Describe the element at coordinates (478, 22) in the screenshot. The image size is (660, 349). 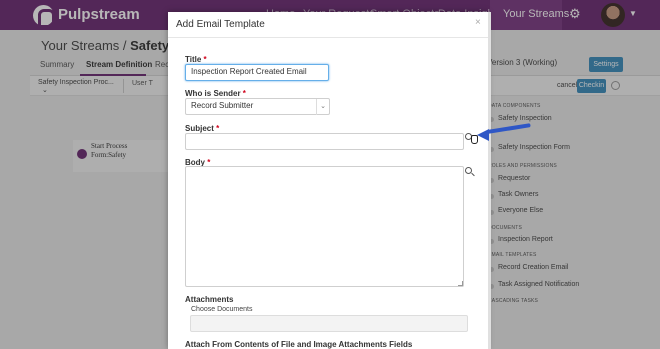
I see `close-icon: ×` at that location.